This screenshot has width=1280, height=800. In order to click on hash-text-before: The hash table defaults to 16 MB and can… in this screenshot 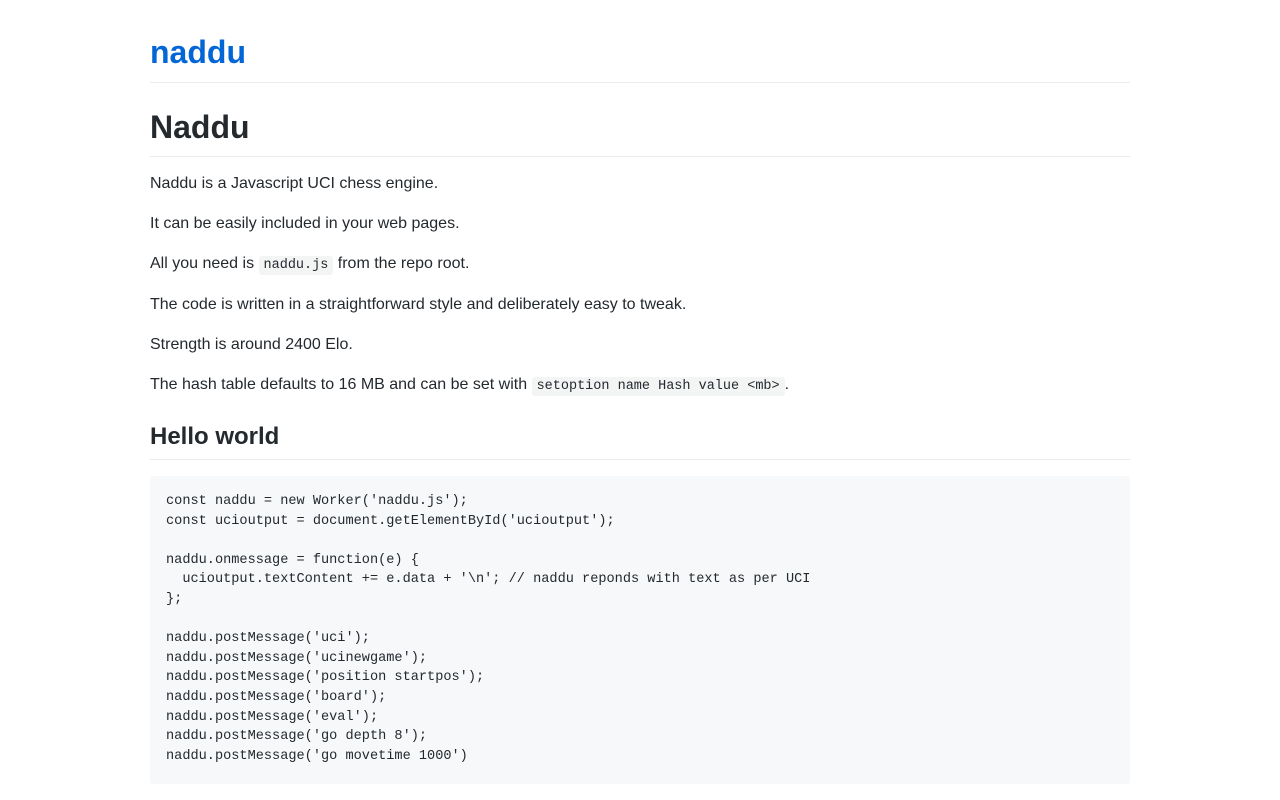, I will do `click(341, 384)`.